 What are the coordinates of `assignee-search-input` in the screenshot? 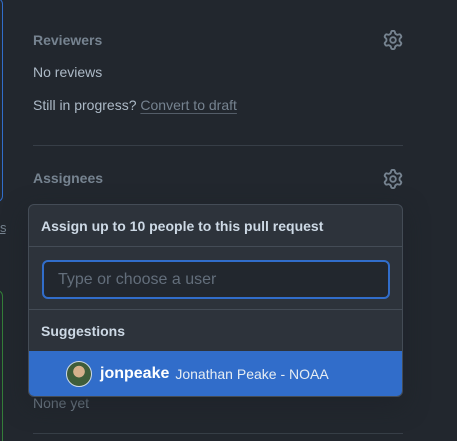 It's located at (216, 279).